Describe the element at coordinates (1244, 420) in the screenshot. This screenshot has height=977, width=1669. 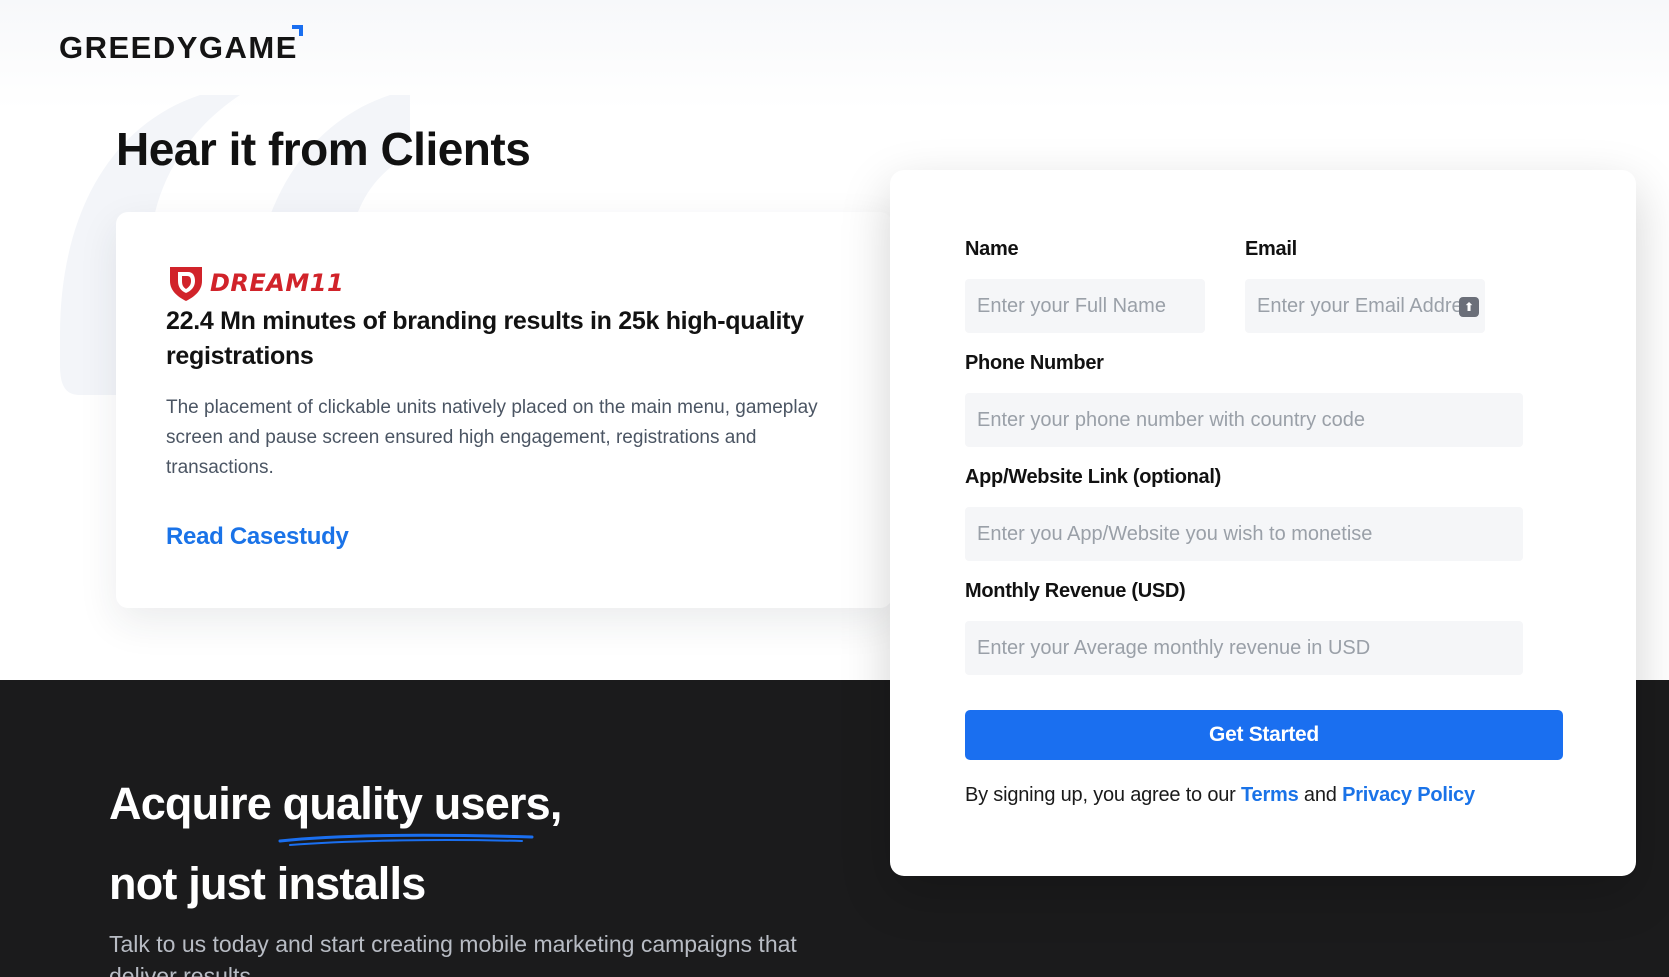
I see `phone-input` at that location.